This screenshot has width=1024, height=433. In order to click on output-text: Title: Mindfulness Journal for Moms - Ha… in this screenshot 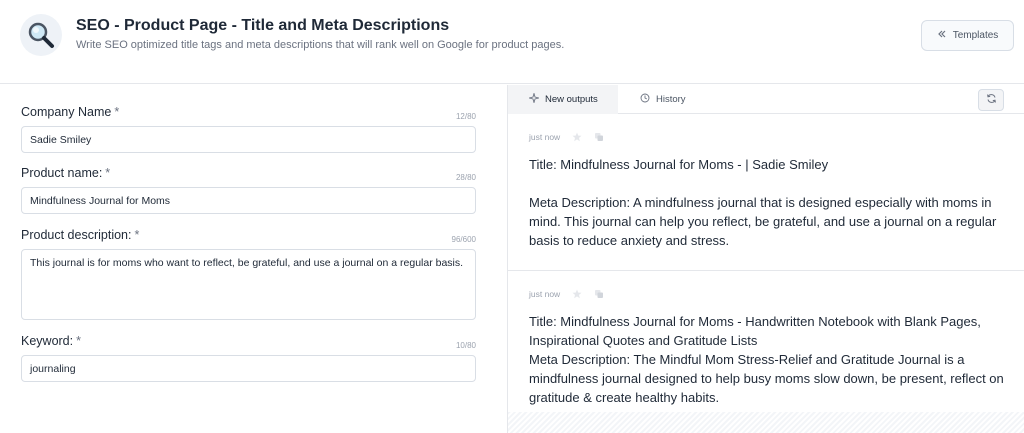, I will do `click(766, 359)`.